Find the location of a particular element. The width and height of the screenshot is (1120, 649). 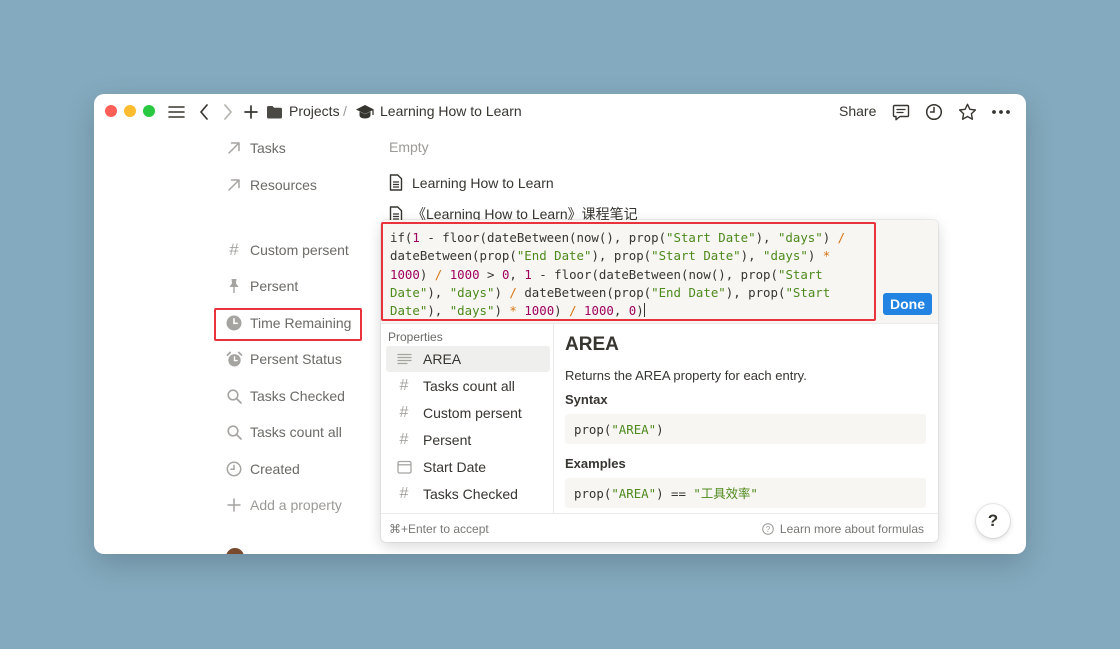

learn-more-link: ? Learn more about formulas is located at coordinates (843, 529).